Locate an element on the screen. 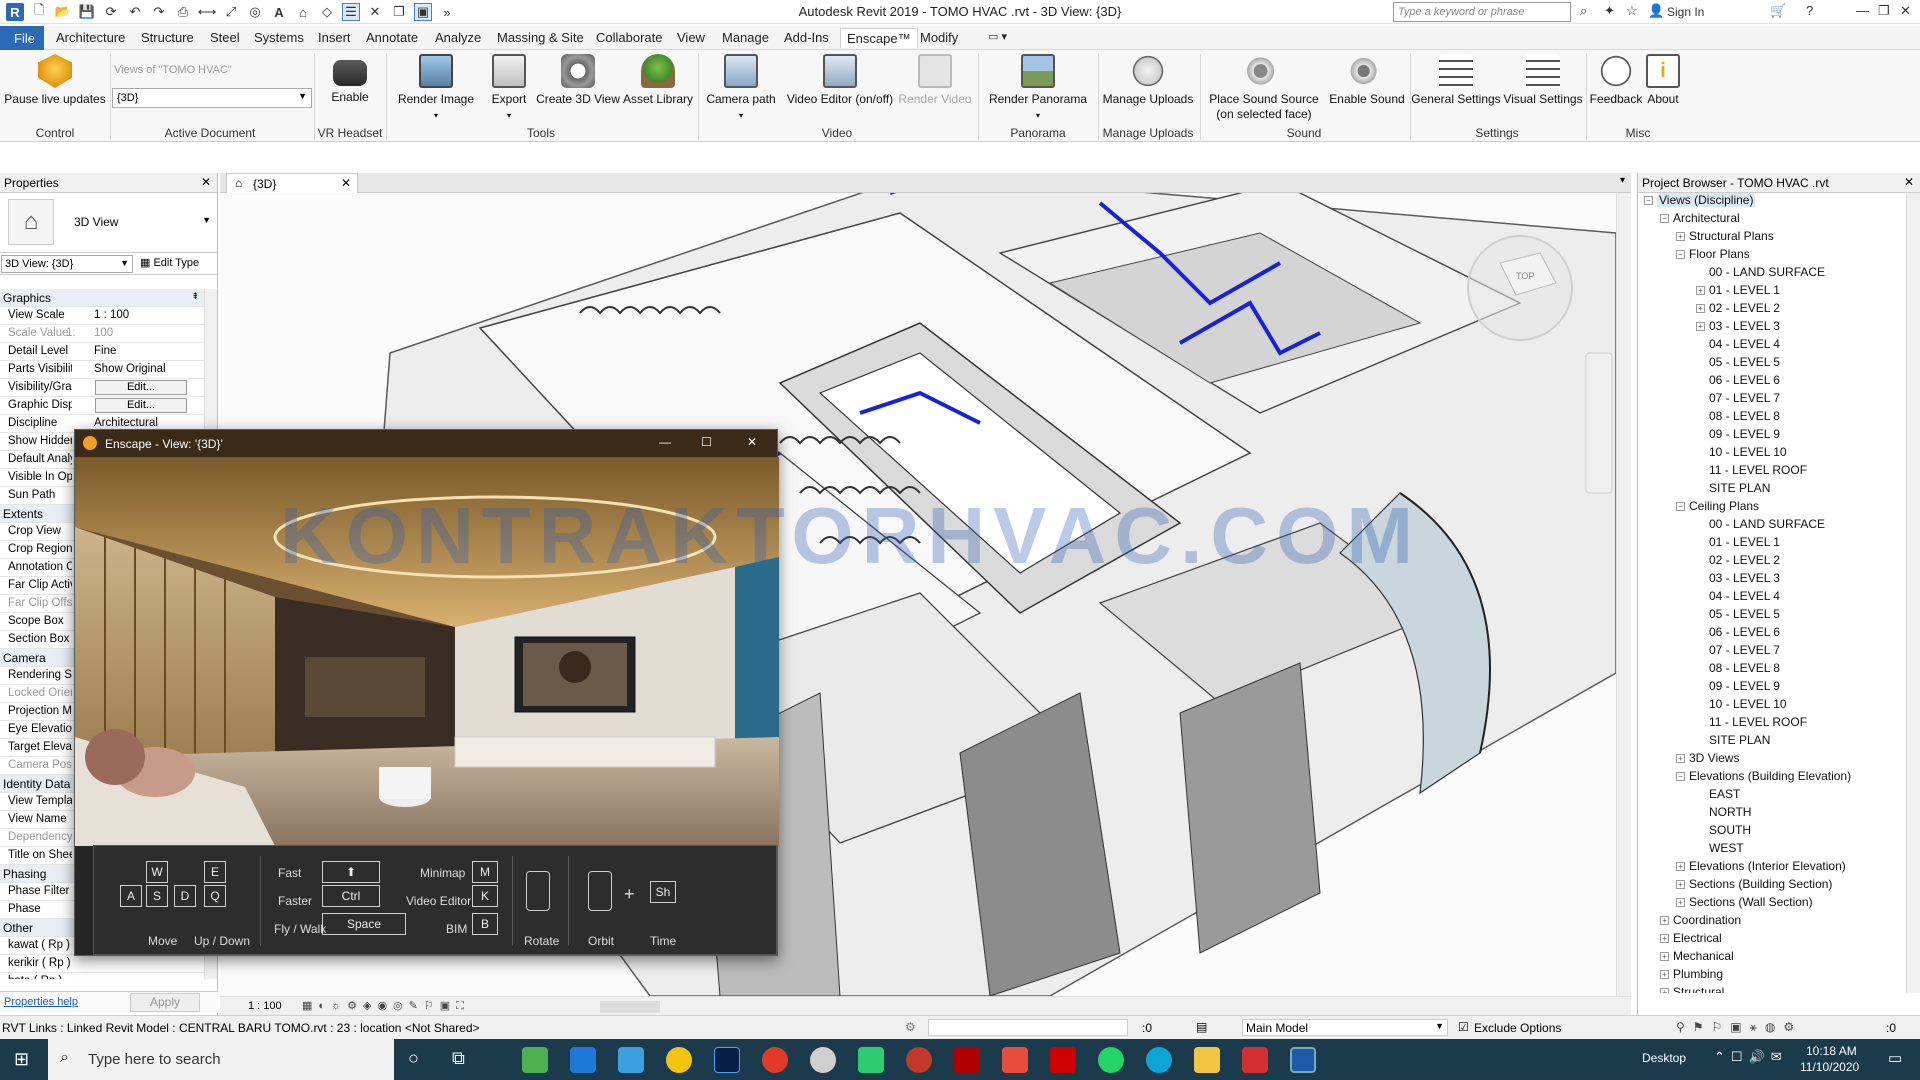 The height and width of the screenshot is (1080, 1920). tree-node: +3D Views is located at coordinates (1707, 758).